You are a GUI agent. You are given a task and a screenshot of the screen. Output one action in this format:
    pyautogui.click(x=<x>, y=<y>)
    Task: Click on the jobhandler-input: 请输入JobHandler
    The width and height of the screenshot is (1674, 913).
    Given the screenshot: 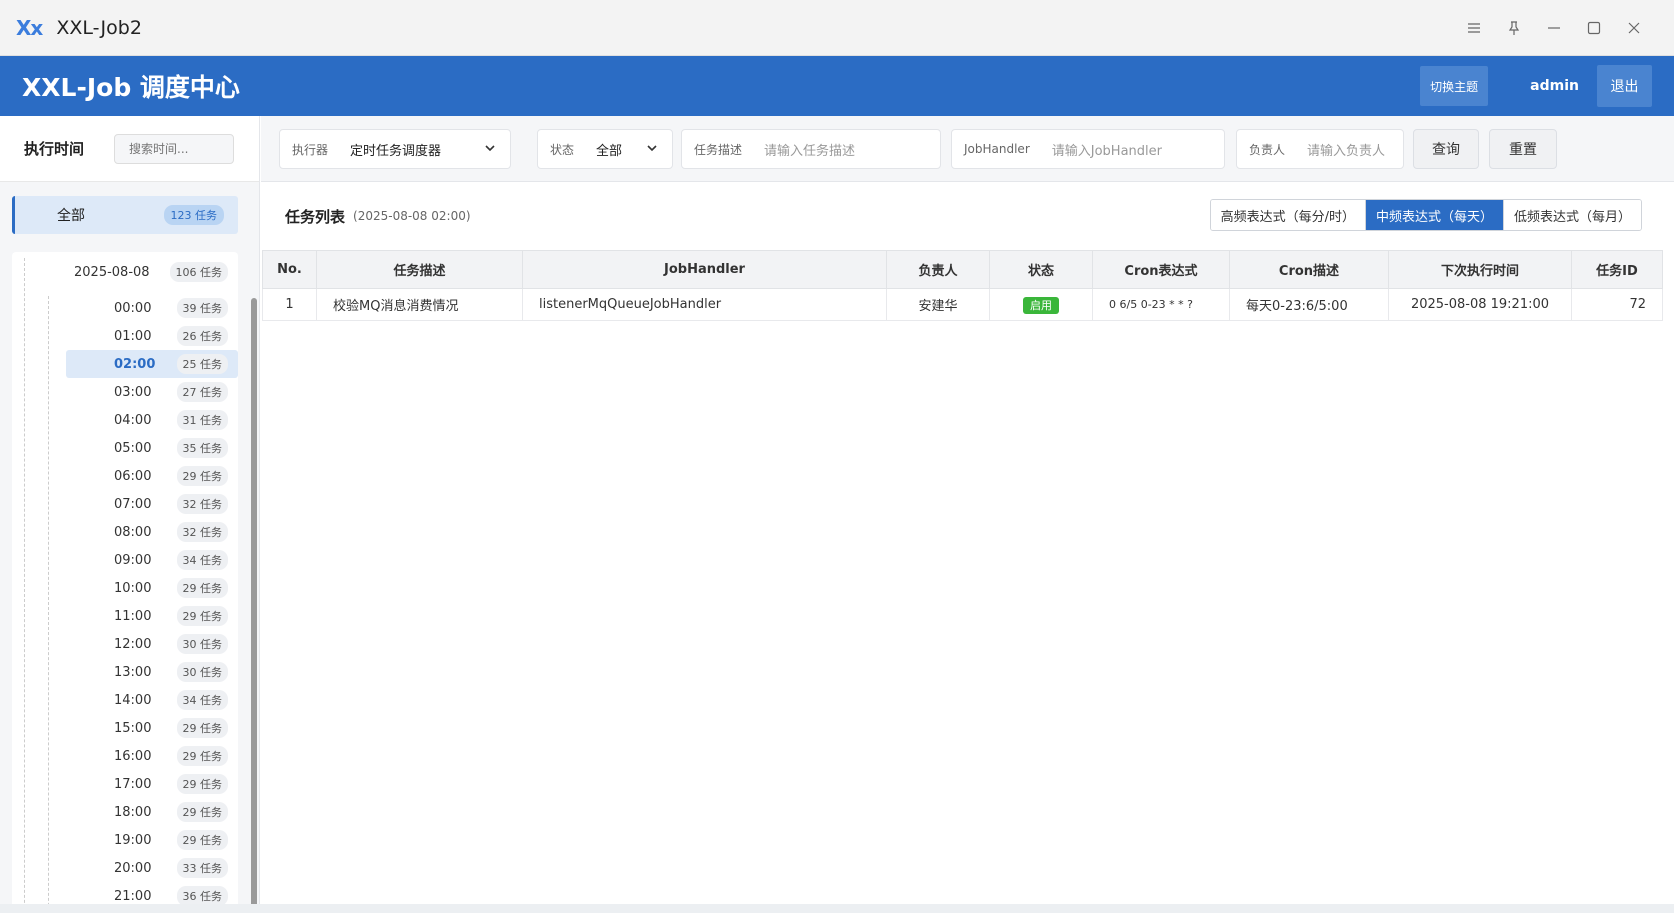 What is the action you would take?
    pyautogui.click(x=1107, y=149)
    